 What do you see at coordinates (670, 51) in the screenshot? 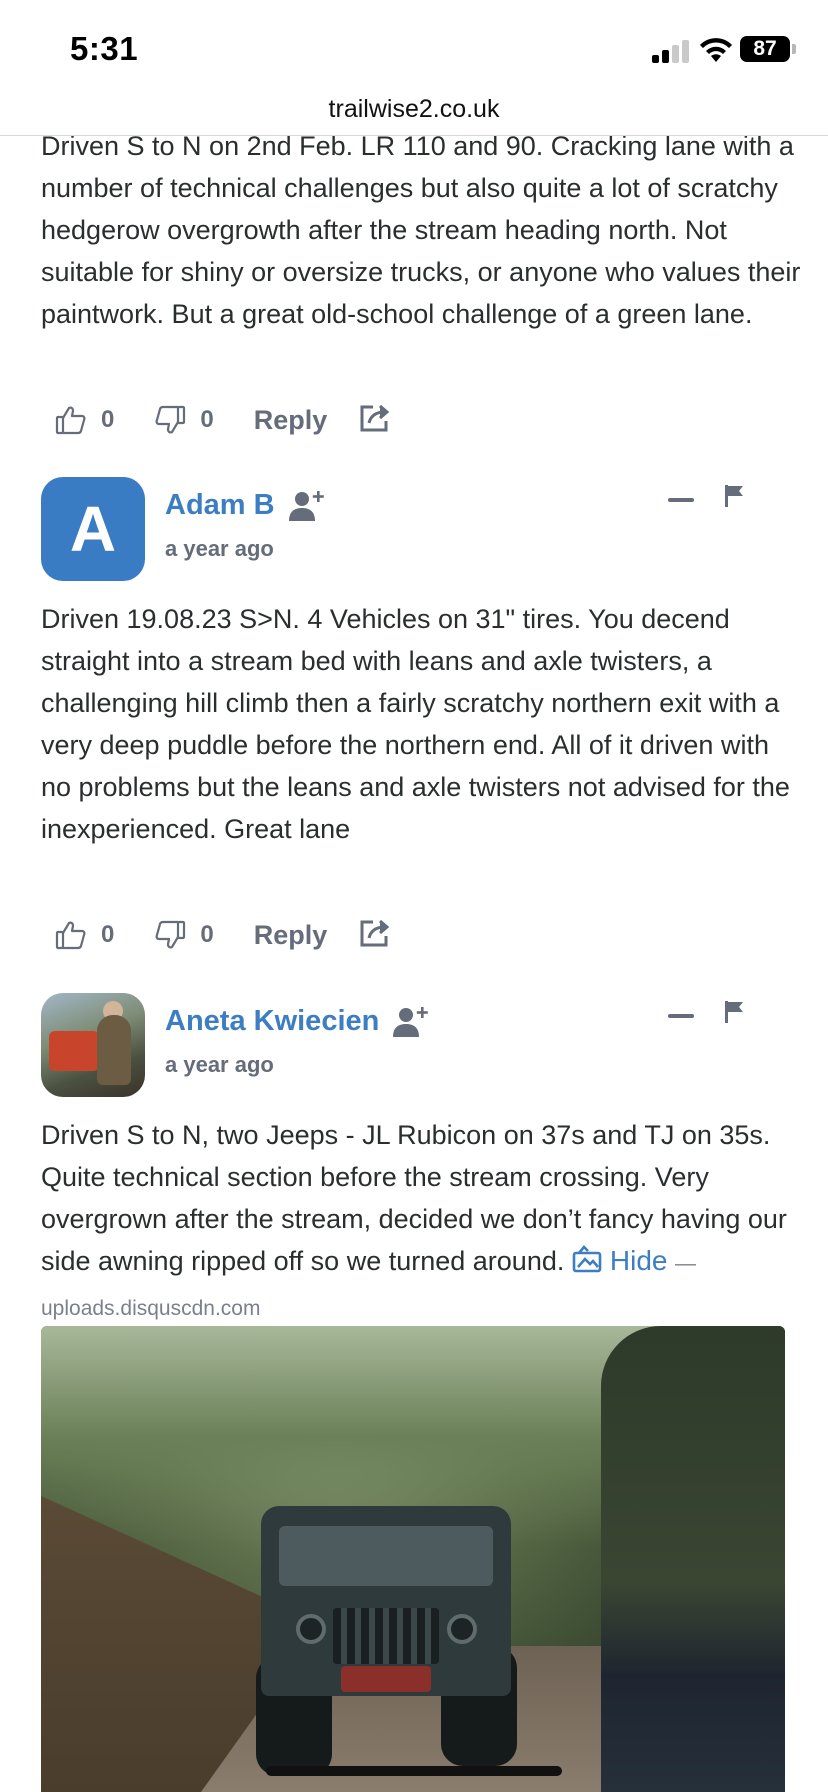
I see `signal-icon` at bounding box center [670, 51].